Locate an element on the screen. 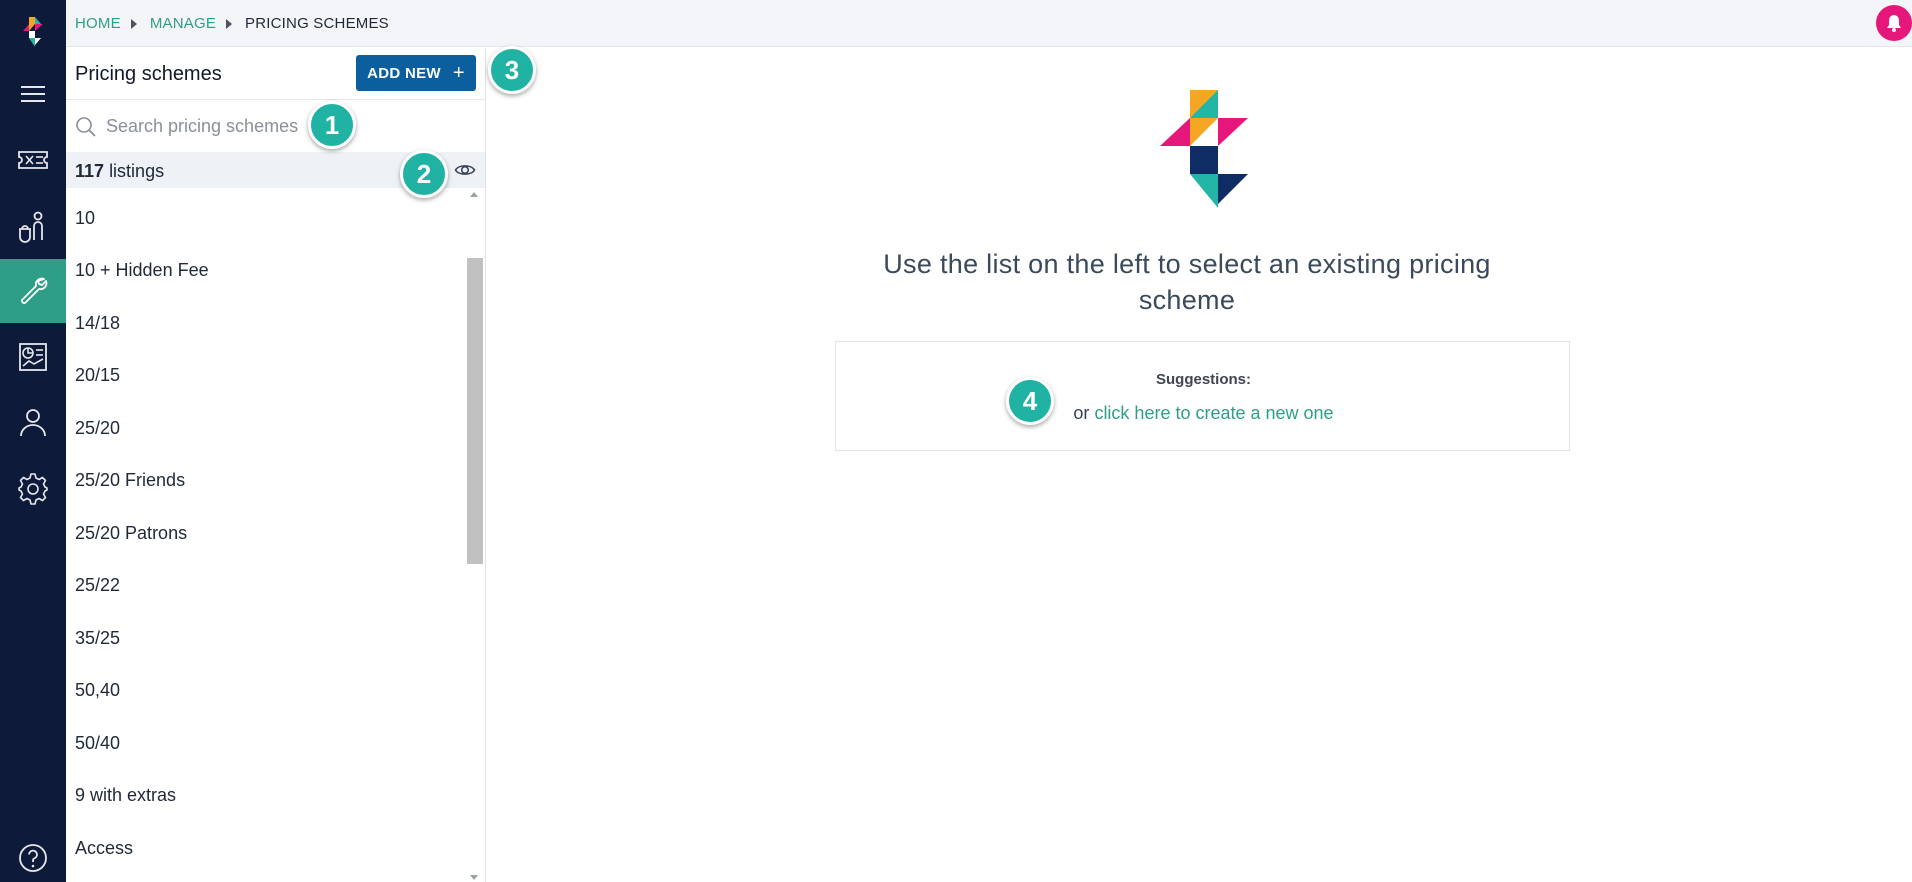  breadcrumb-home: HOME is located at coordinates (98, 23).